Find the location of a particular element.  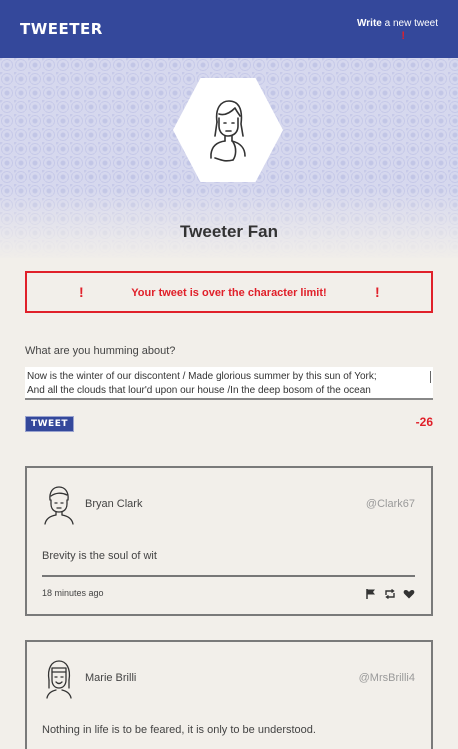

write-link-rest: a new tweet is located at coordinates (409, 23).